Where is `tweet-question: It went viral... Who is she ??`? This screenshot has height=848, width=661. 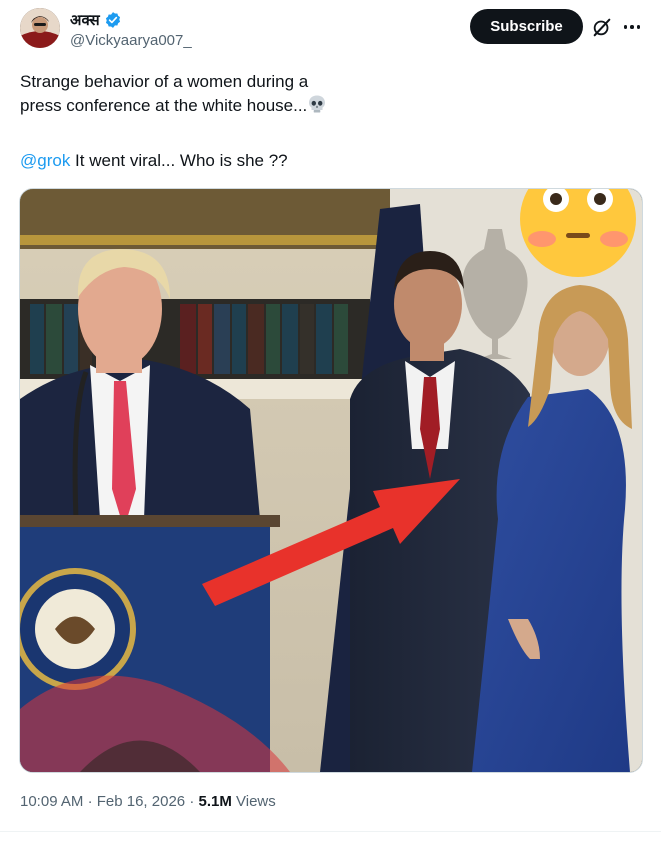 tweet-question: It went viral... Who is she ?? is located at coordinates (179, 160).